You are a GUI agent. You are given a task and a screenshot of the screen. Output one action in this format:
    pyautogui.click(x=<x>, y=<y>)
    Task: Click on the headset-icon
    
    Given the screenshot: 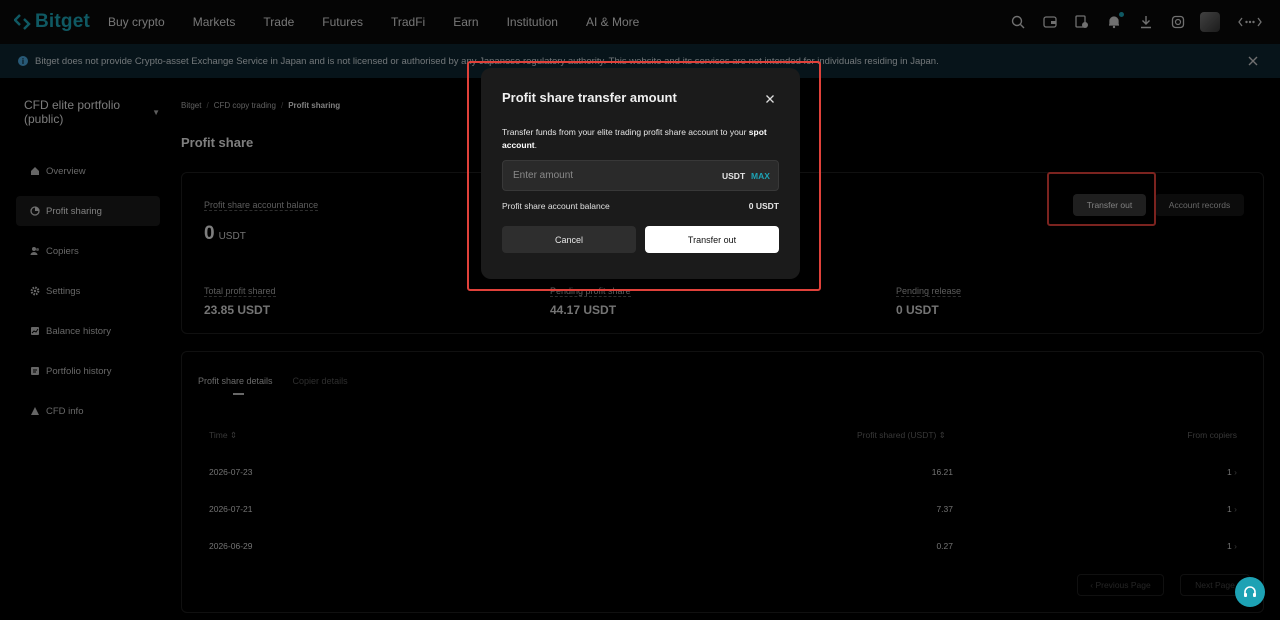 What is the action you would take?
    pyautogui.click(x=1250, y=591)
    